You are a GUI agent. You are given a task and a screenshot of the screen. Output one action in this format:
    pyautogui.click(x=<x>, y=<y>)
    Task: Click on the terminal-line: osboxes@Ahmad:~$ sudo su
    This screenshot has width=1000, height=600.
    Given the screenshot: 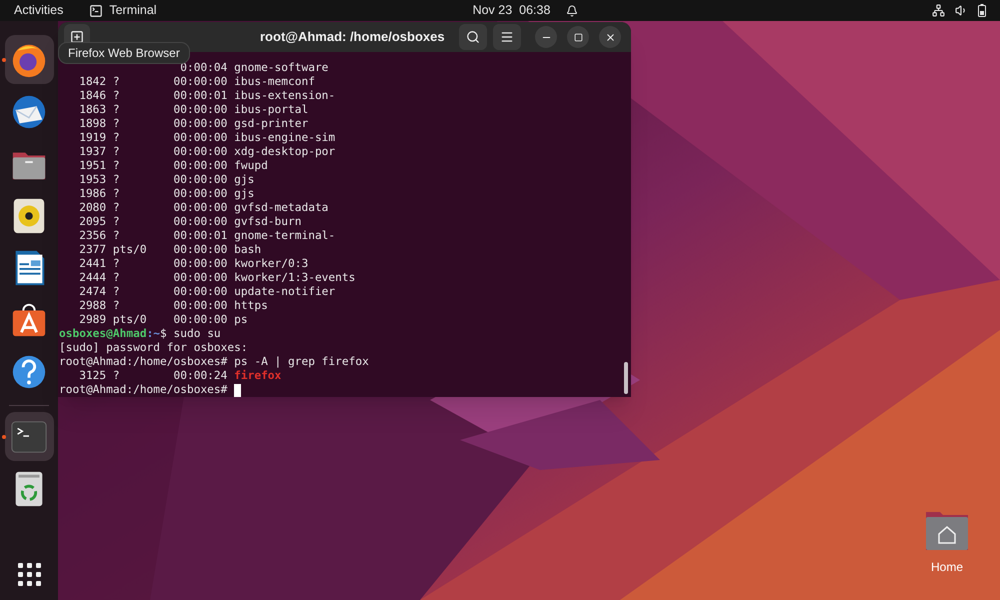 What is the action you would take?
    pyautogui.click(x=140, y=334)
    